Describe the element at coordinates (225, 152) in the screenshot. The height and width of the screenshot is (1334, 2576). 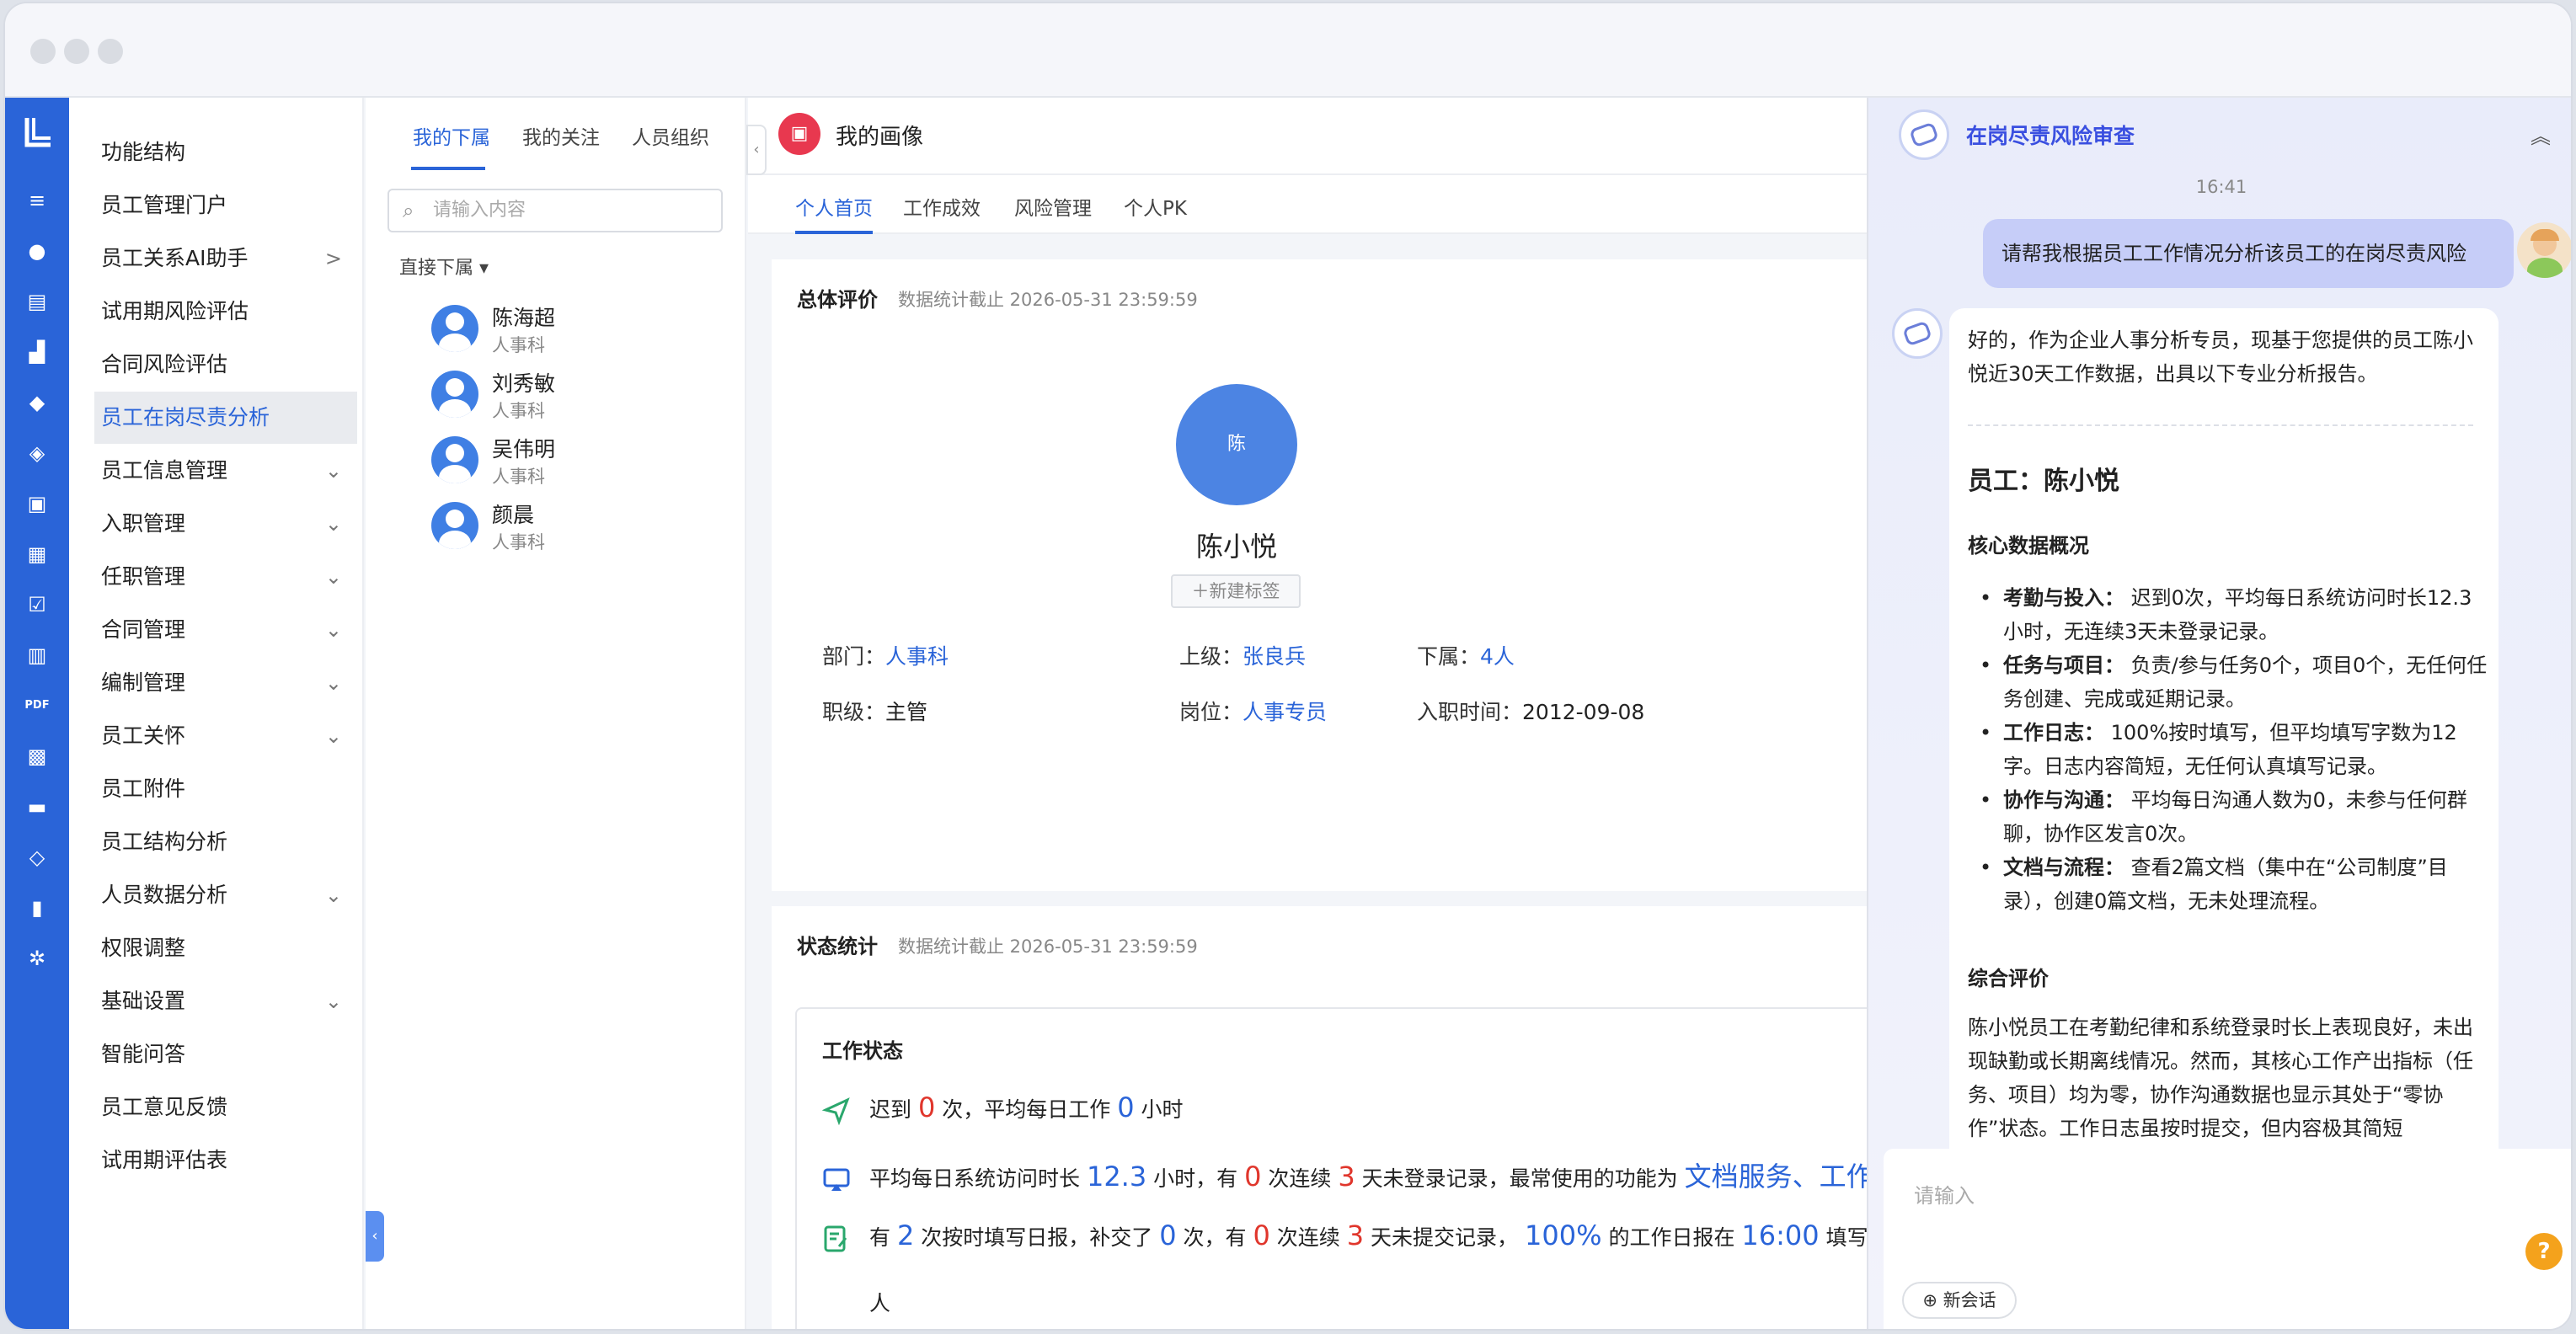
I see `menu-item-function-structure: 功能结构` at that location.